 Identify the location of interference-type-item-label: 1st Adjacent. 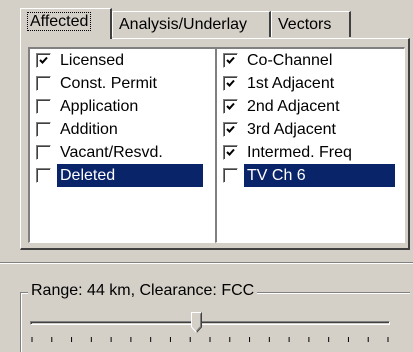
(291, 83).